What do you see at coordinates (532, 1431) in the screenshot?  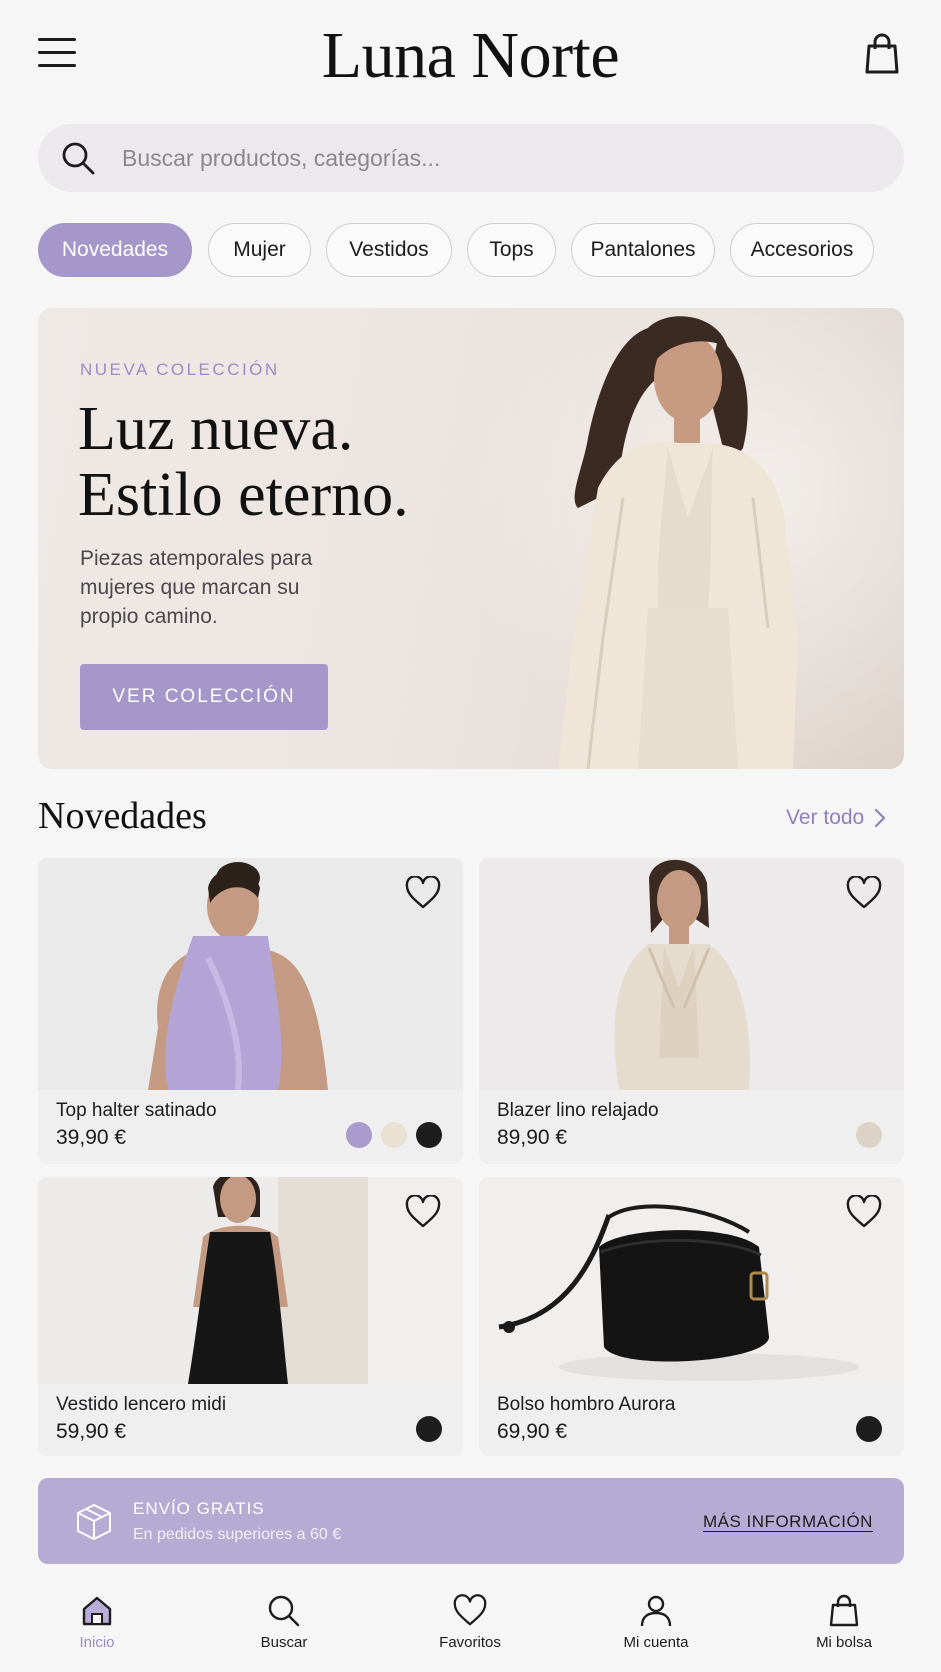 I see `product-price: 69,90 €` at bounding box center [532, 1431].